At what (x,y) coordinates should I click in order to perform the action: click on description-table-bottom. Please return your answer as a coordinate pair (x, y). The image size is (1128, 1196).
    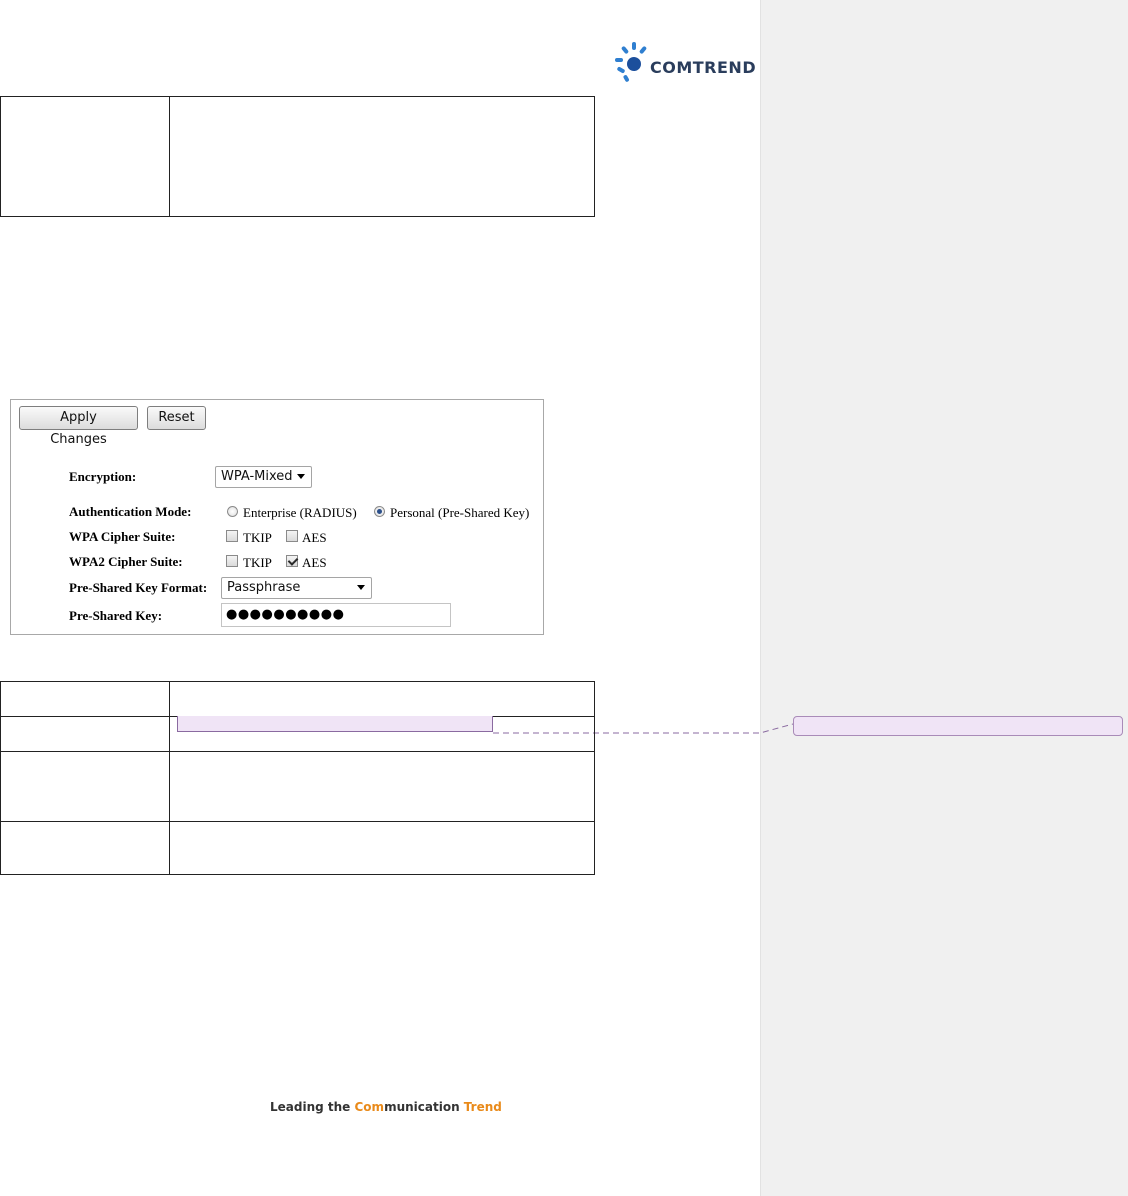
    Looking at the image, I should click on (297, 778).